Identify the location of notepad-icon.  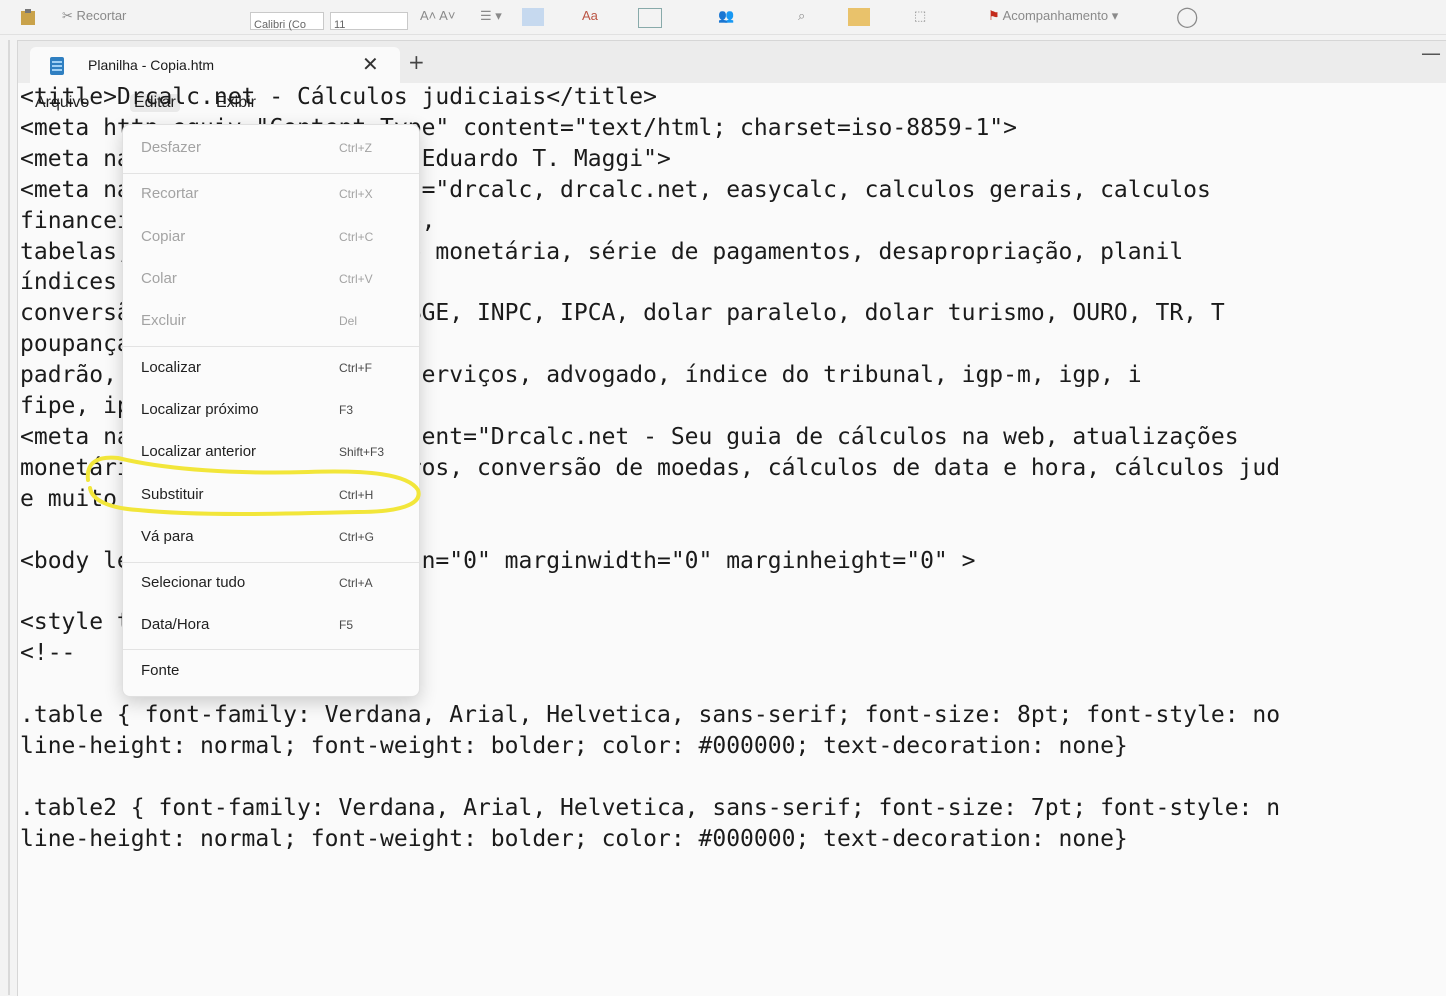
(57, 66).